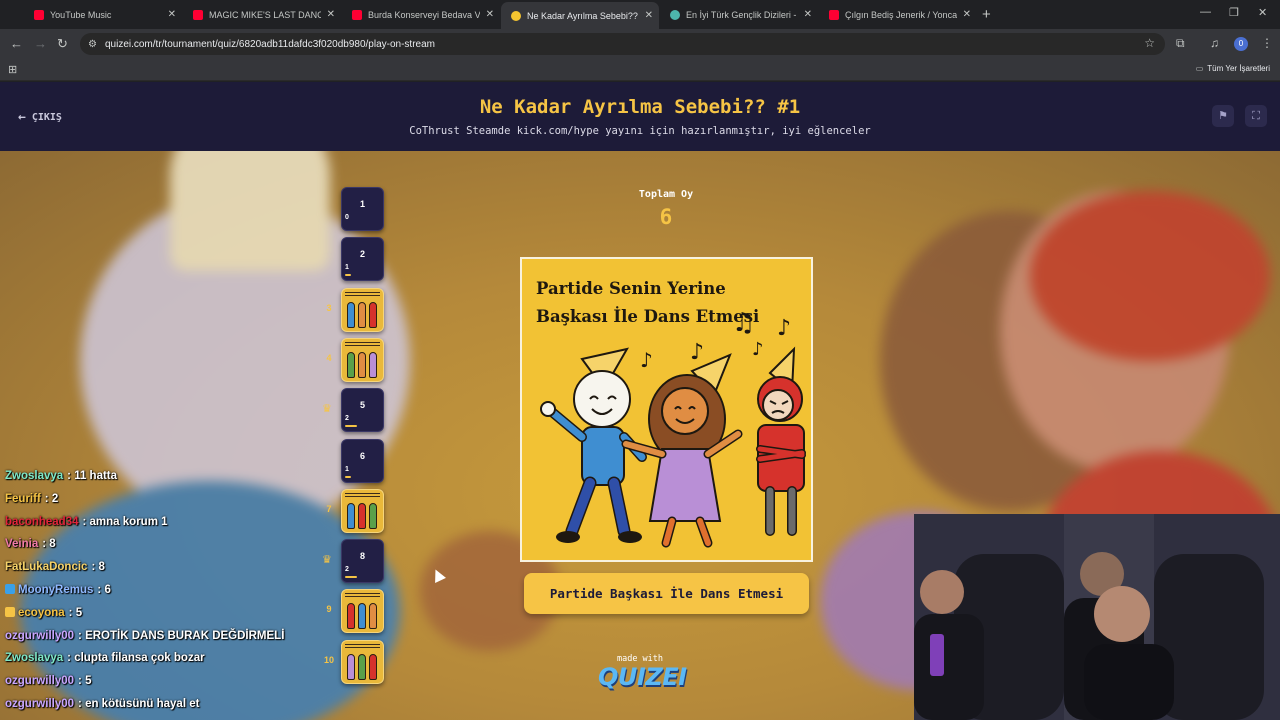  I want to click on total-votes-label: Toplam Oy, so click(666, 194).